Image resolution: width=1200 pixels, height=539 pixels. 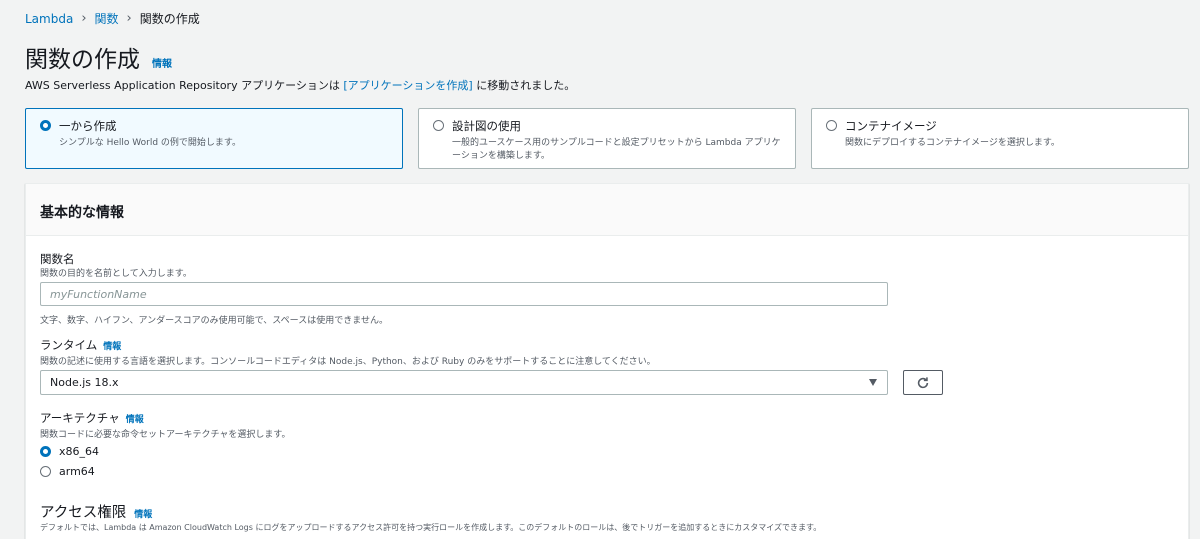 I want to click on arch-option-label: arm64, so click(x=77, y=471).